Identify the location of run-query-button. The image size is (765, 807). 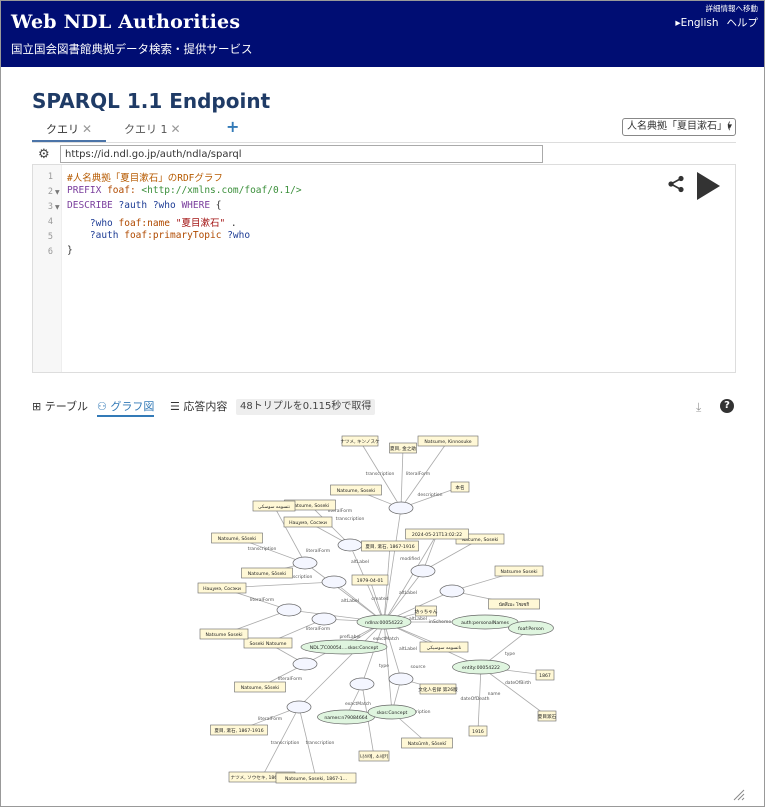
(708, 186).